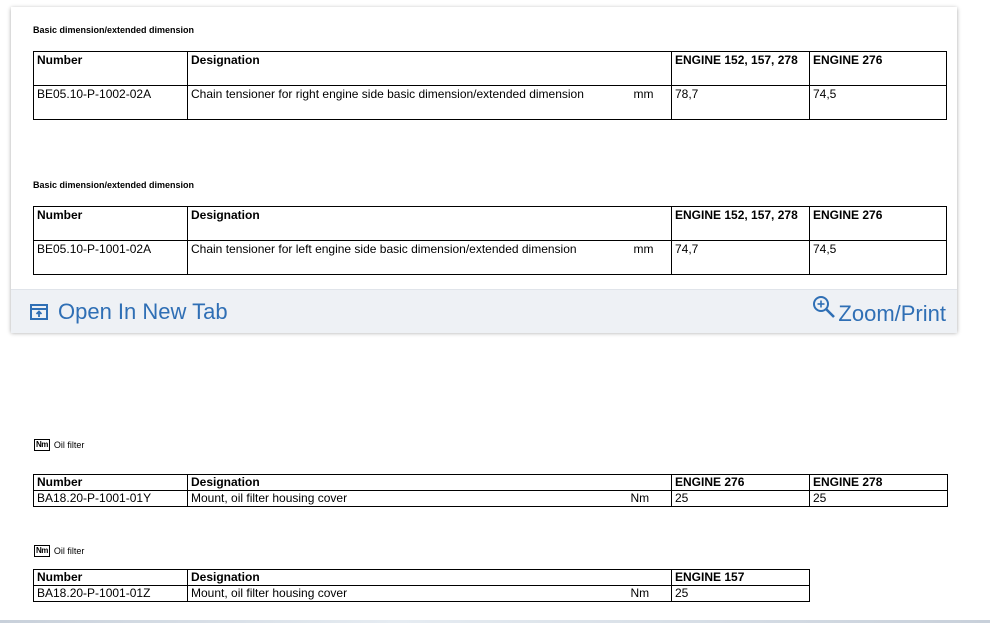 The image size is (990, 623). I want to click on table-header-row: Number Designation ENGINE 276 ENGINE 278, so click(490, 482).